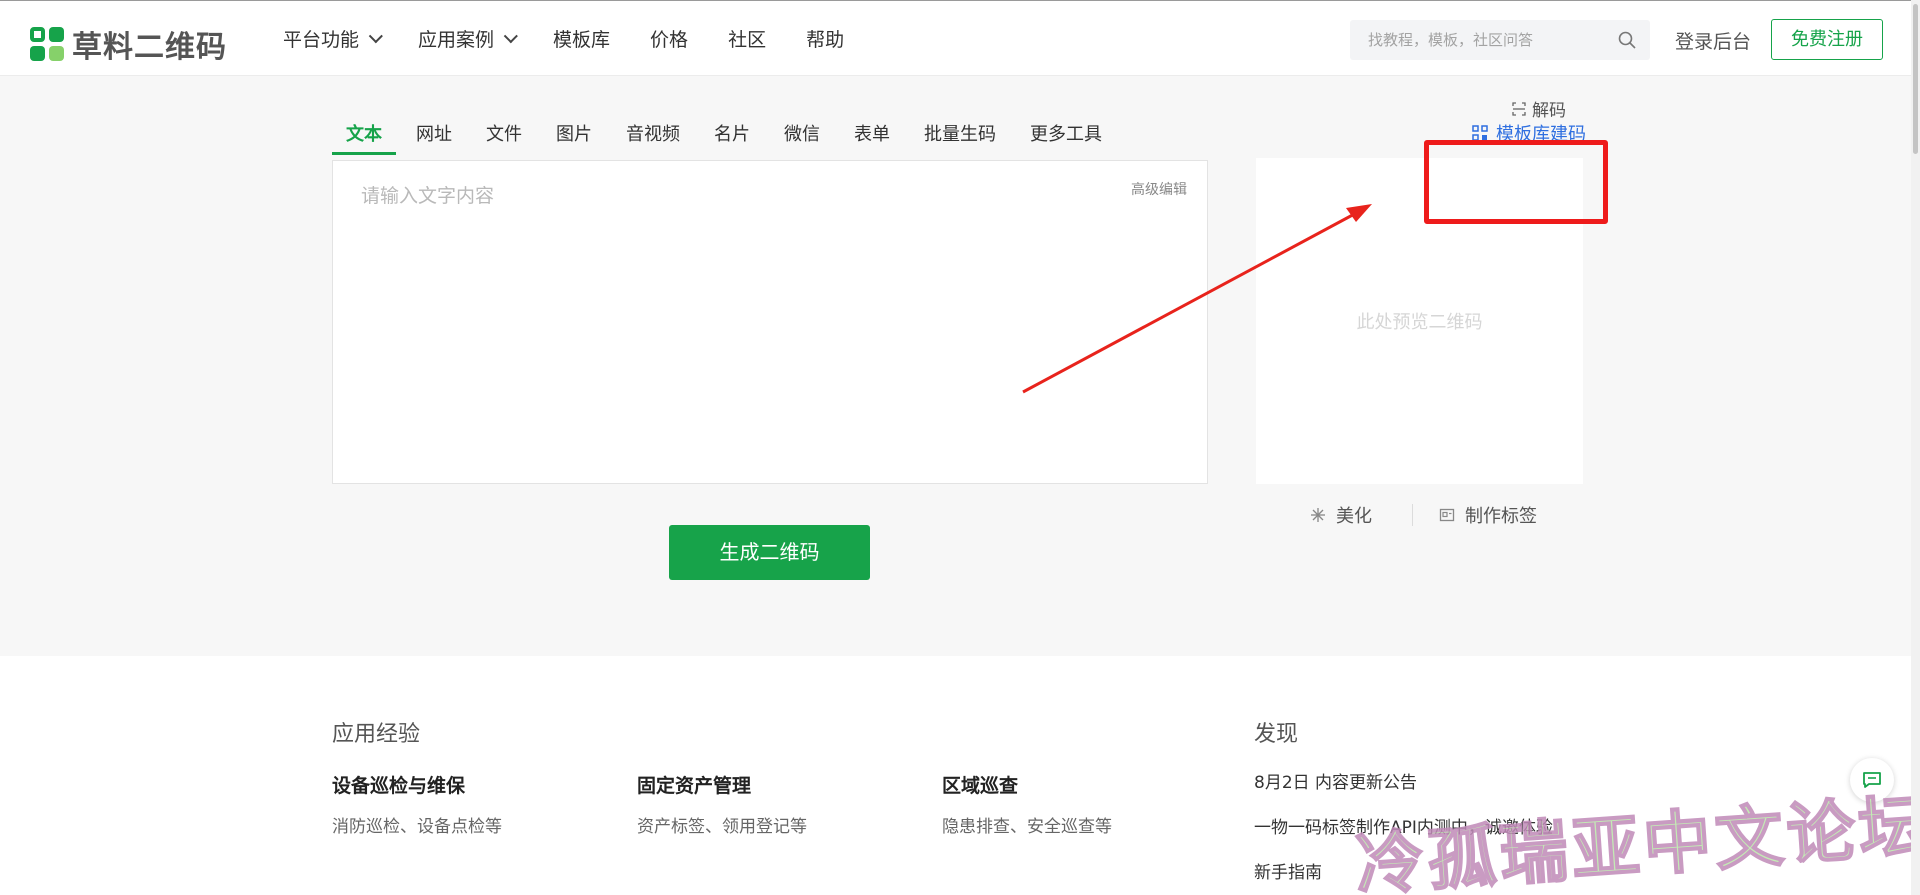 The width and height of the screenshot is (1920, 895). Describe the element at coordinates (769, 552) in the screenshot. I see `generate-qr-button: 生成二维码` at that location.